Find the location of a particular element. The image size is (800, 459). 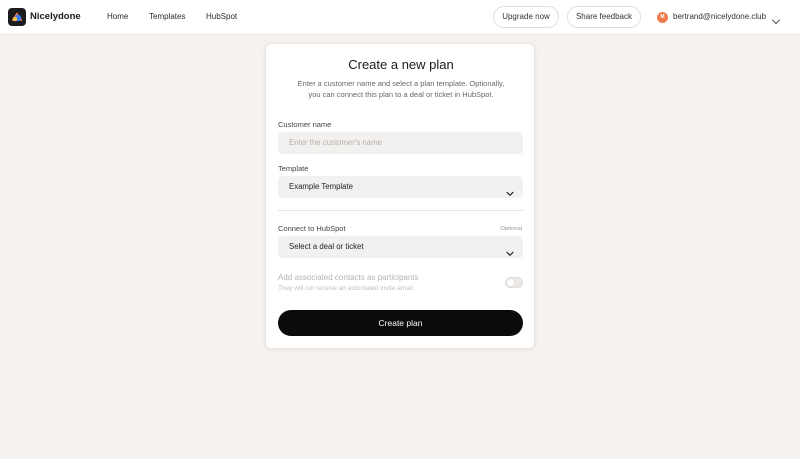

upgrade-button: Upgrade now is located at coordinates (526, 17).